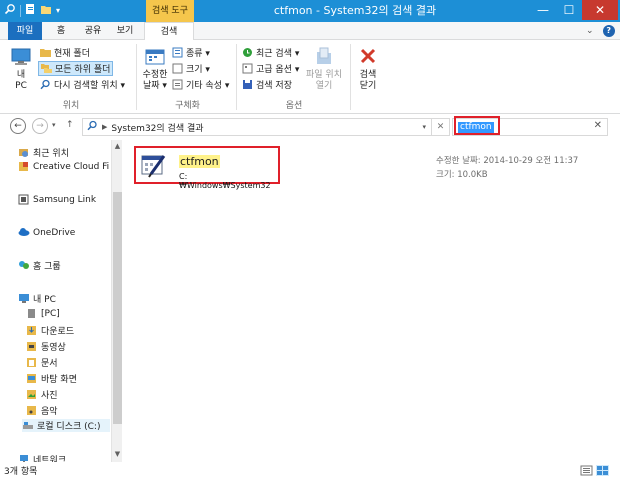 The width and height of the screenshot is (620, 486). I want to click on scrollbar-thumb, so click(117, 308).